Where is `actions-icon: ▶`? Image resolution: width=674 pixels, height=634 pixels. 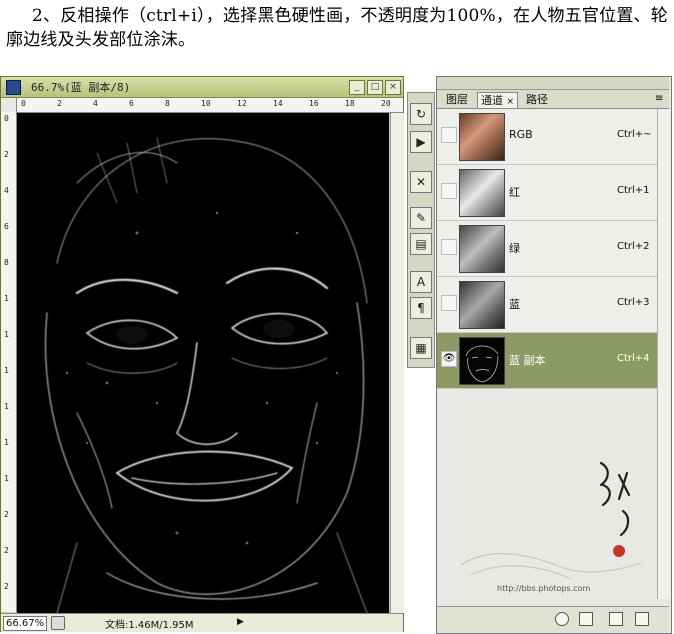 actions-icon: ▶ is located at coordinates (421, 142).